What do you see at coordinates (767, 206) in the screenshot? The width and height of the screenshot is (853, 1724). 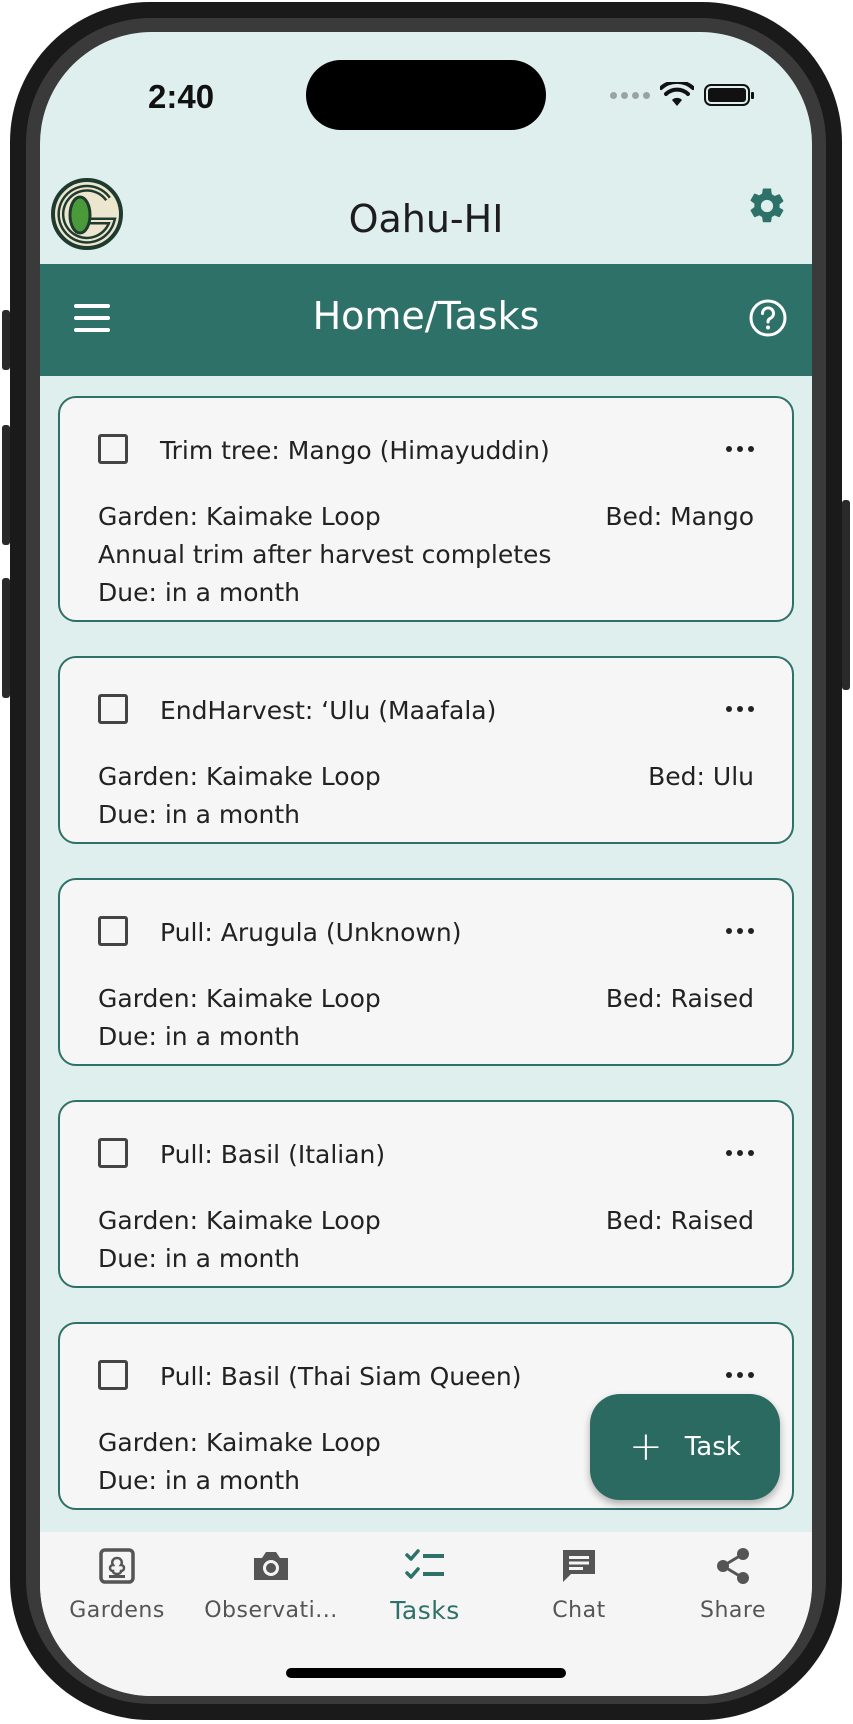 I see `gear-icon` at bounding box center [767, 206].